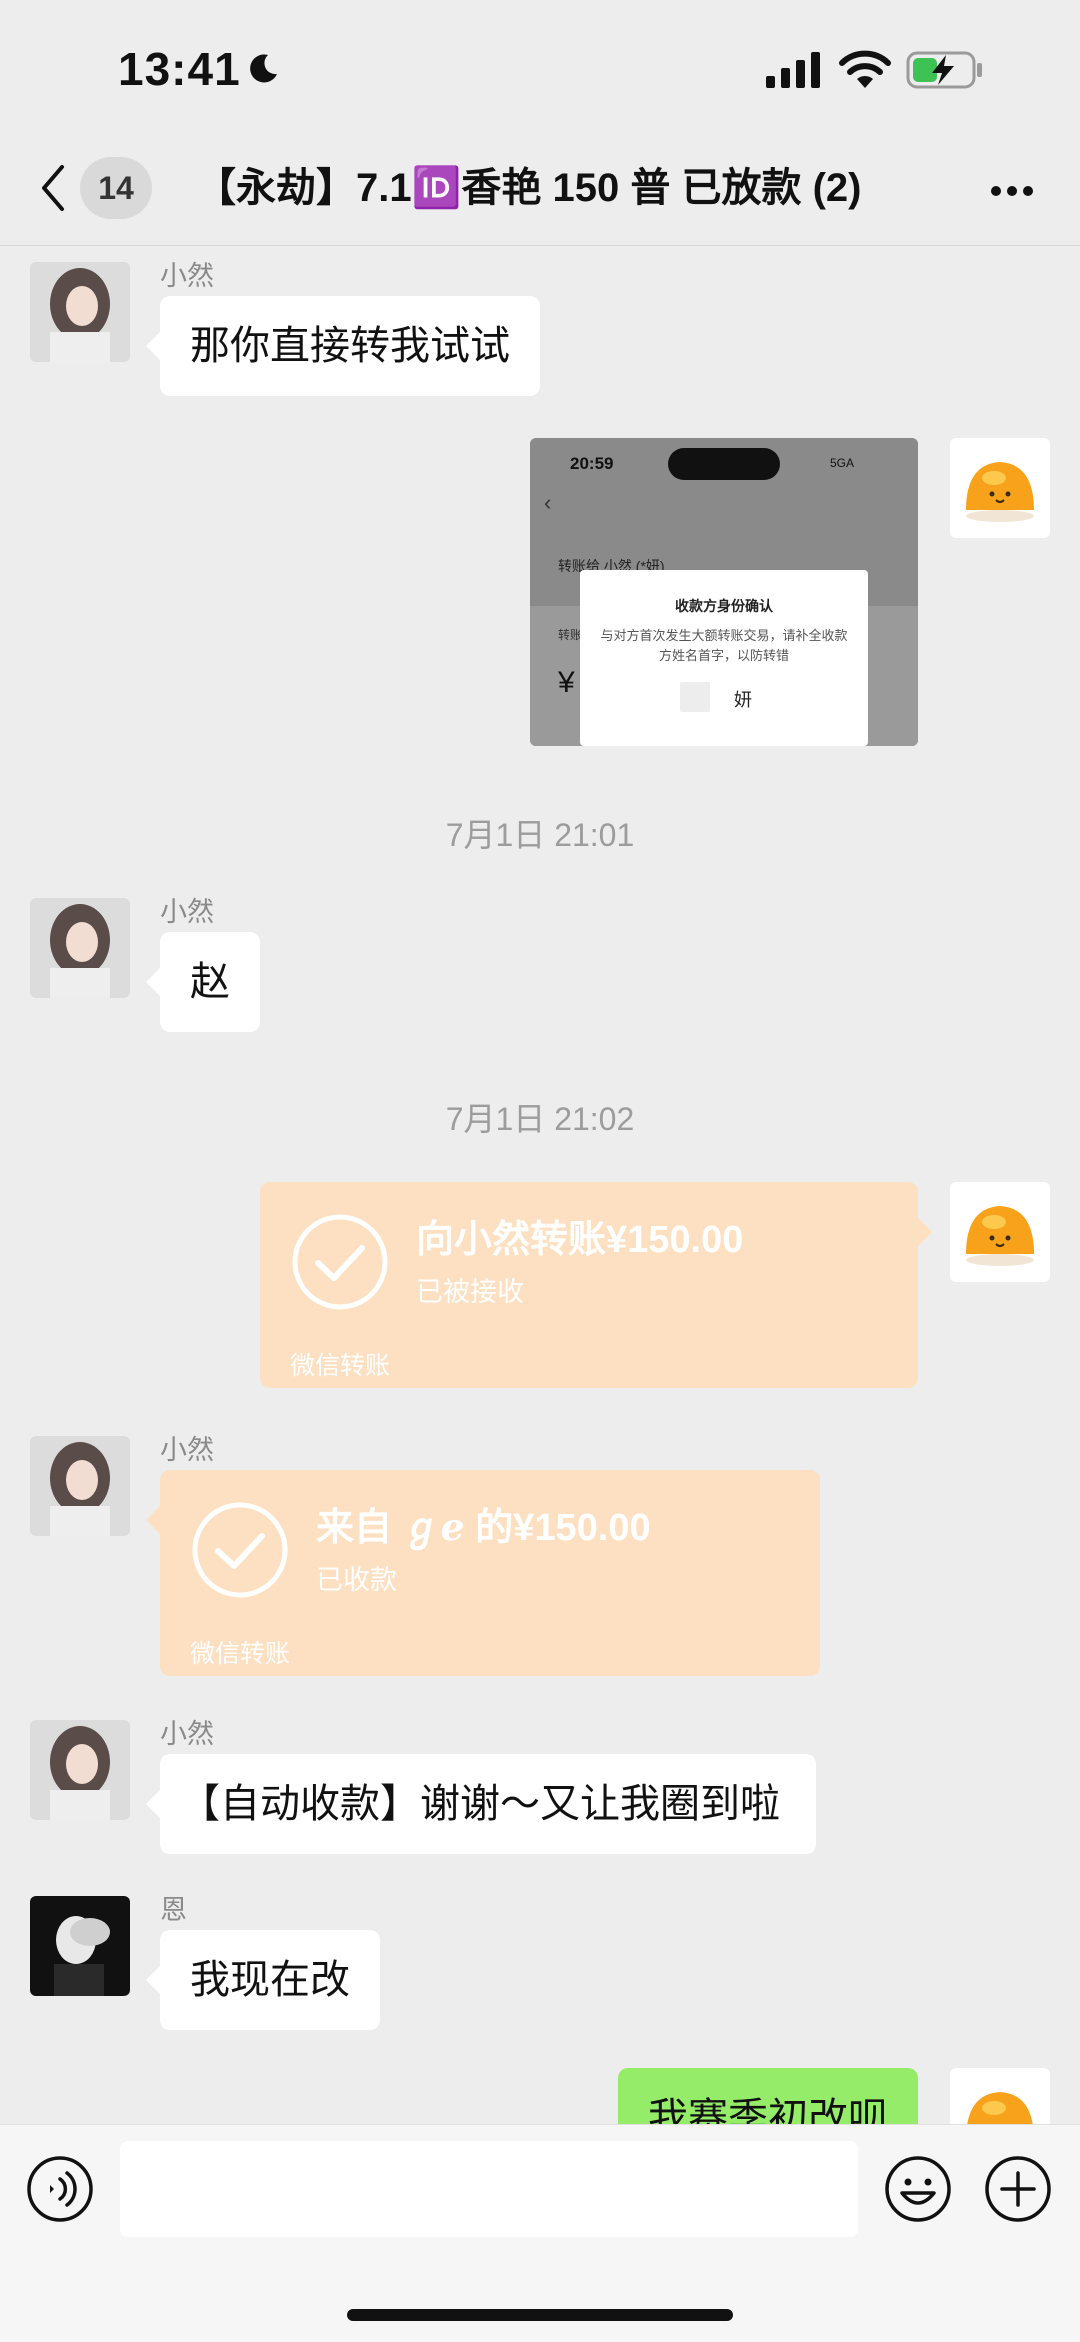  Describe the element at coordinates (592, 463) in the screenshot. I see `shot-time: 20:59` at that location.